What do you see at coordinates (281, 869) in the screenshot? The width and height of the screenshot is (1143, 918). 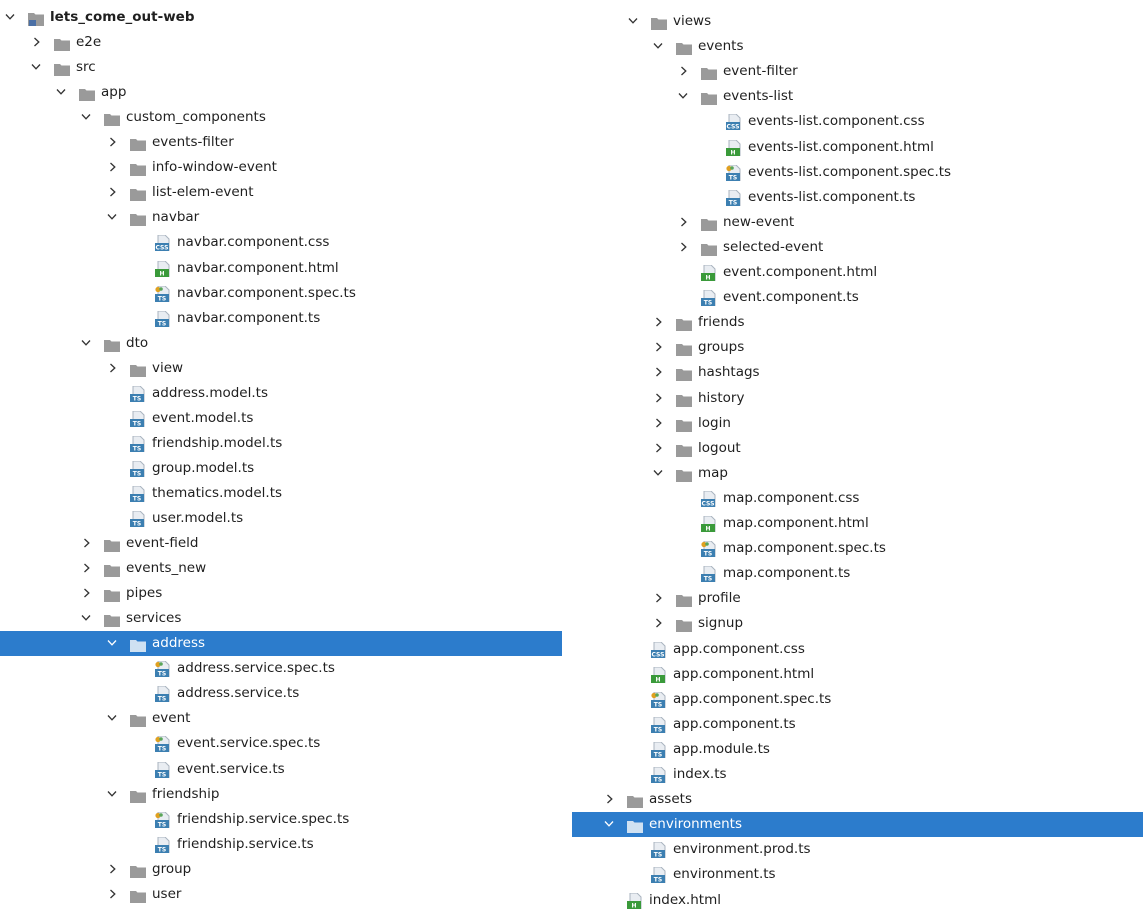 I see `tree-folder-group: group` at bounding box center [281, 869].